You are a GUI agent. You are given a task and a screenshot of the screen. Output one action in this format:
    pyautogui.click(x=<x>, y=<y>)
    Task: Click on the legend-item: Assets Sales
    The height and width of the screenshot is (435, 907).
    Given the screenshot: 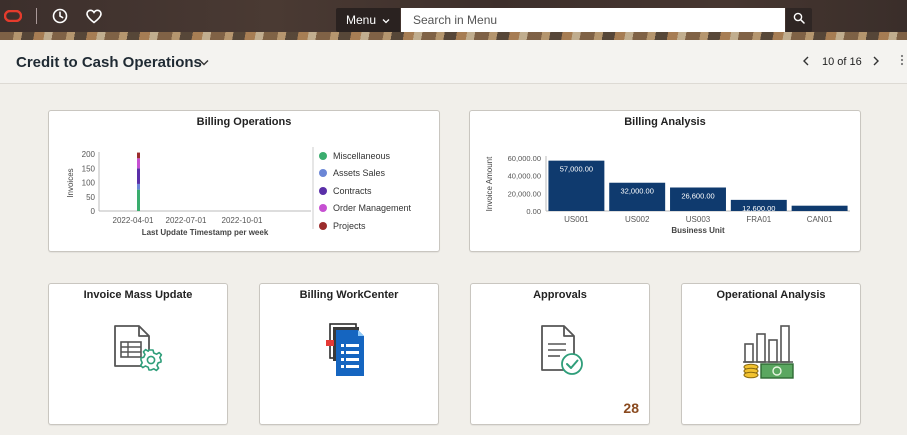 What is the action you would take?
    pyautogui.click(x=365, y=174)
    